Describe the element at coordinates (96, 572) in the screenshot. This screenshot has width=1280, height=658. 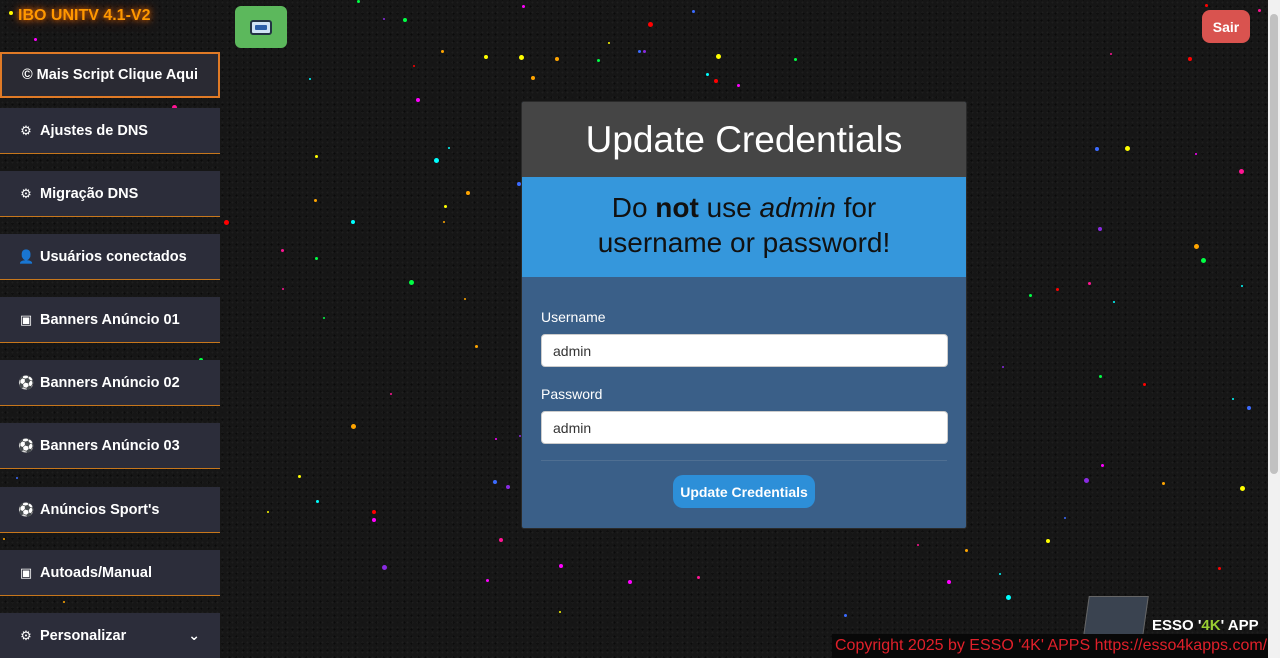
I see `sidebar-item-label: Autoads/Manual` at that location.